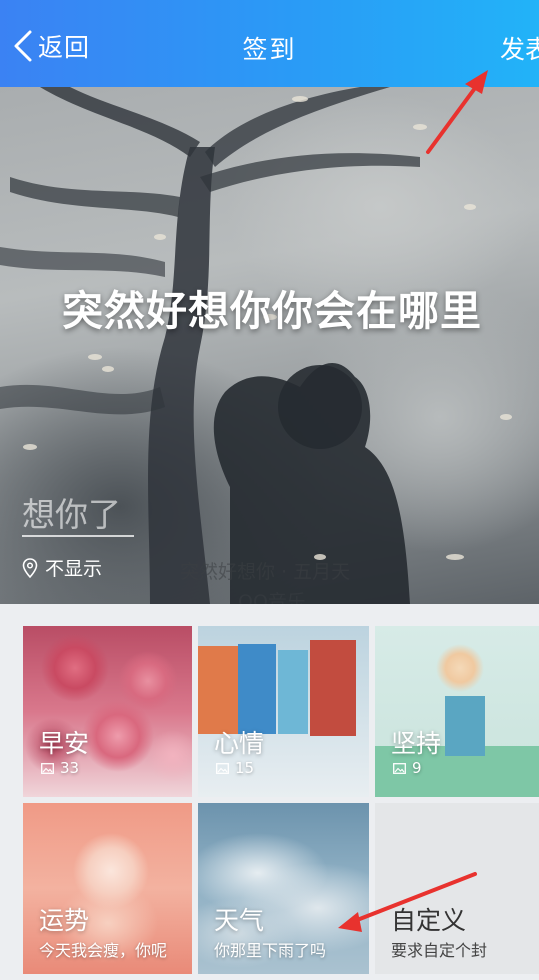 This screenshot has width=539, height=980. Describe the element at coordinates (64, 743) in the screenshot. I see `tile-title: 早安` at that location.